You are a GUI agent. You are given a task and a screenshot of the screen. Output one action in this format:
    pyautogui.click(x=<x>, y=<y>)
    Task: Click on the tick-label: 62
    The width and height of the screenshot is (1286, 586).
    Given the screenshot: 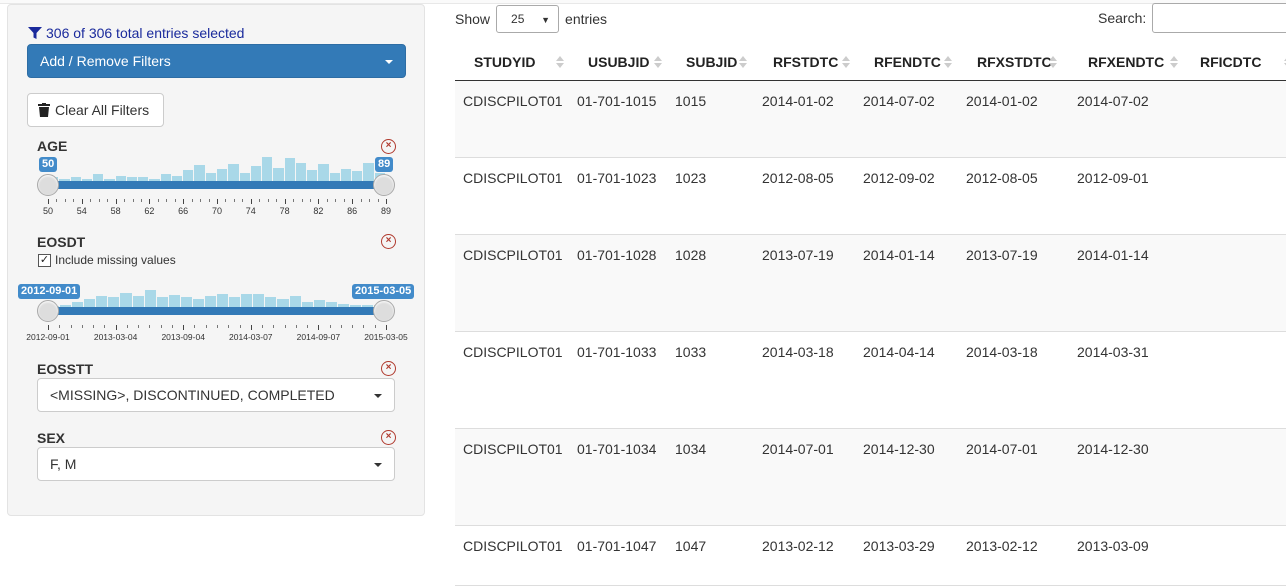 What is the action you would take?
    pyautogui.click(x=149, y=211)
    